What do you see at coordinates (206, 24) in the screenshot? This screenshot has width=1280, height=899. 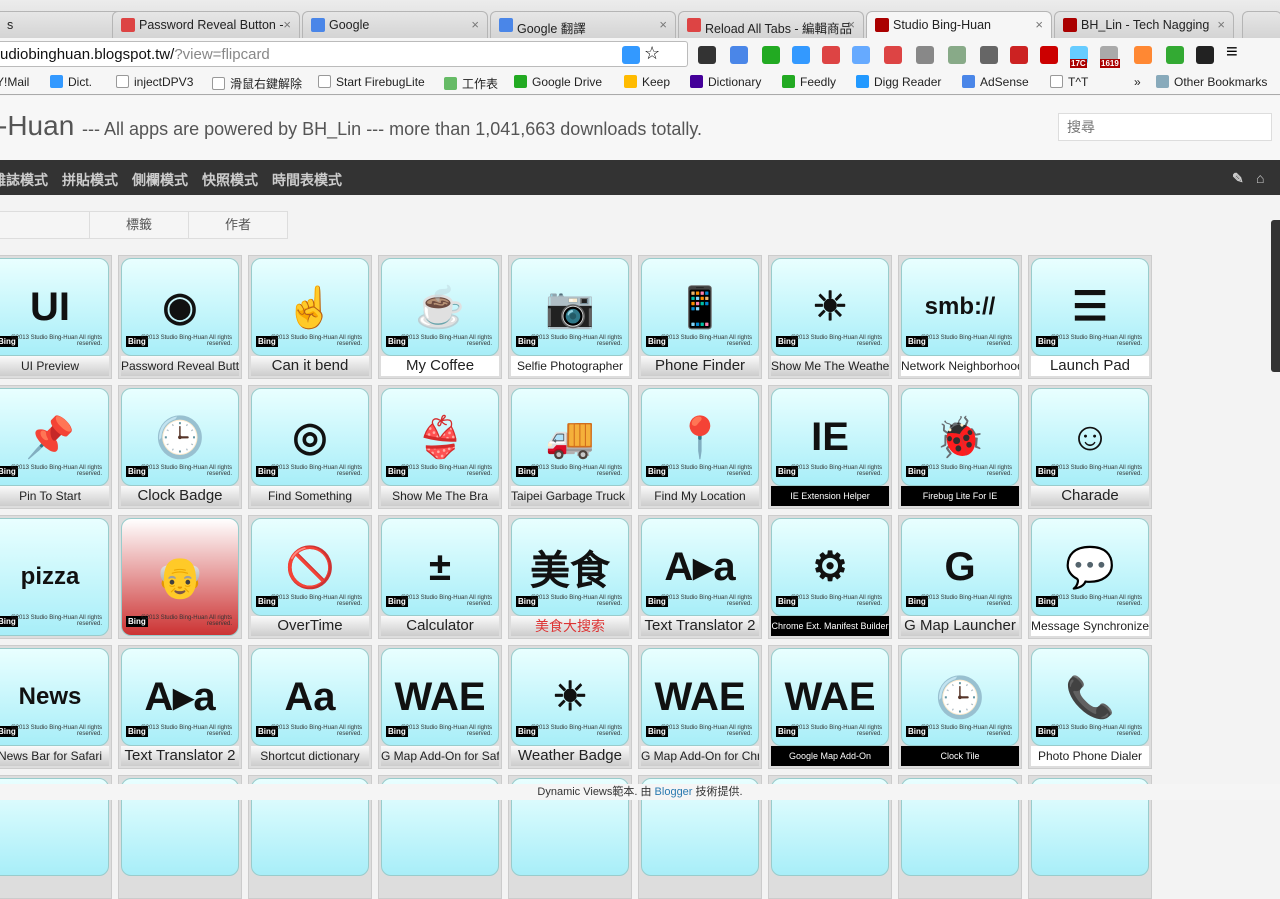 I see `browser-tab: Password Reveal Button - ×` at bounding box center [206, 24].